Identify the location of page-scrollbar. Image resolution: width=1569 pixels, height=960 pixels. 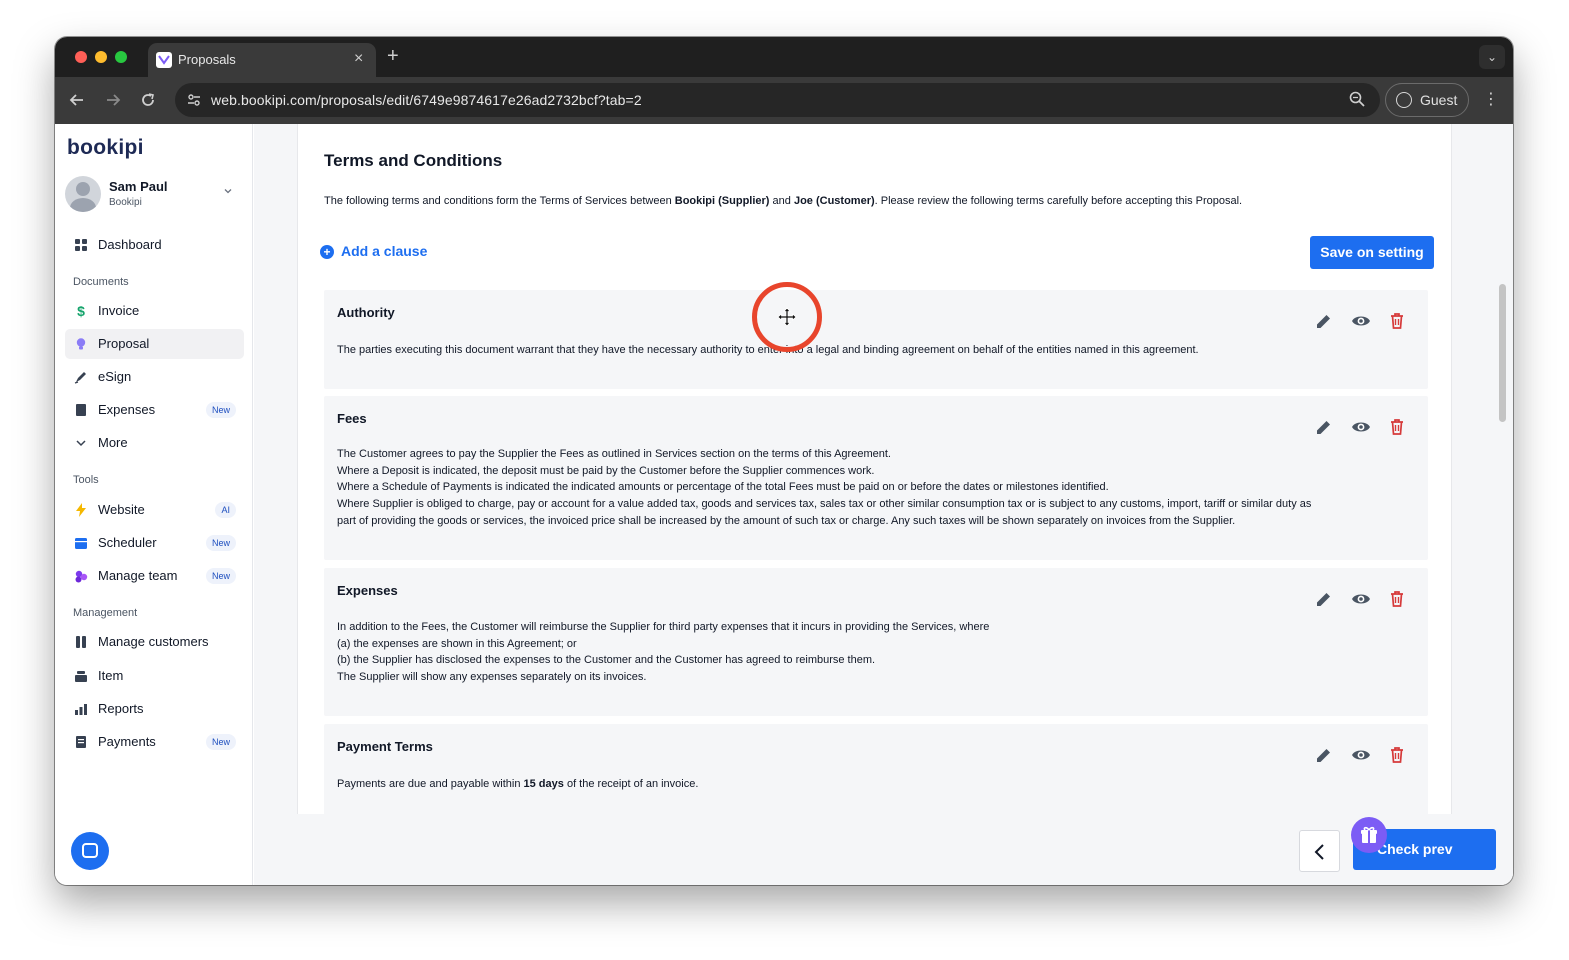
(1502, 353).